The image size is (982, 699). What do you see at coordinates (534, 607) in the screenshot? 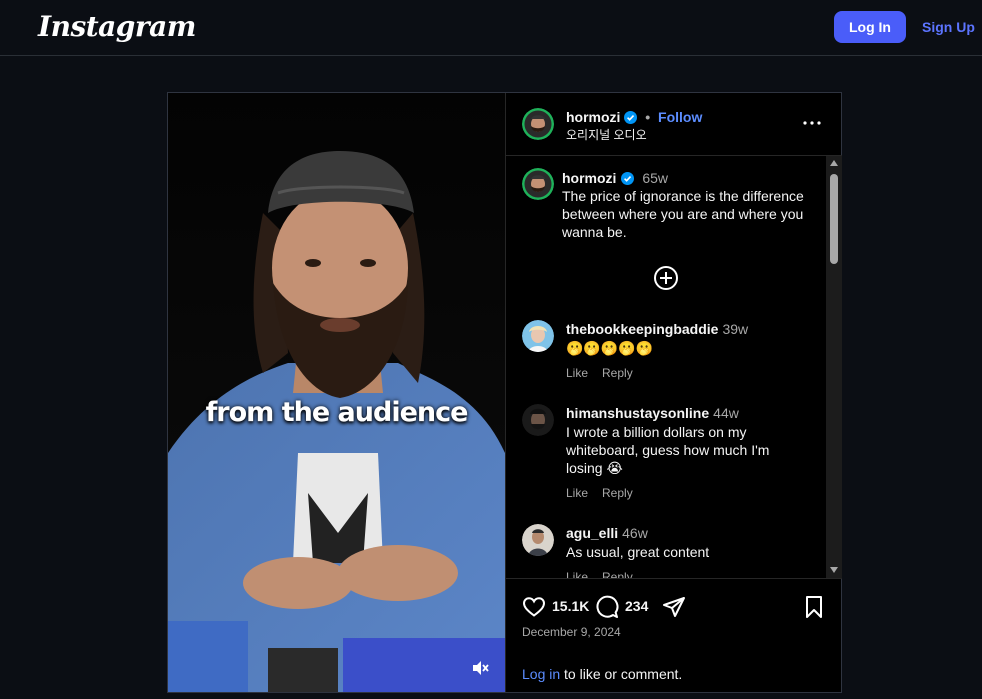
I see `heart-icon` at bounding box center [534, 607].